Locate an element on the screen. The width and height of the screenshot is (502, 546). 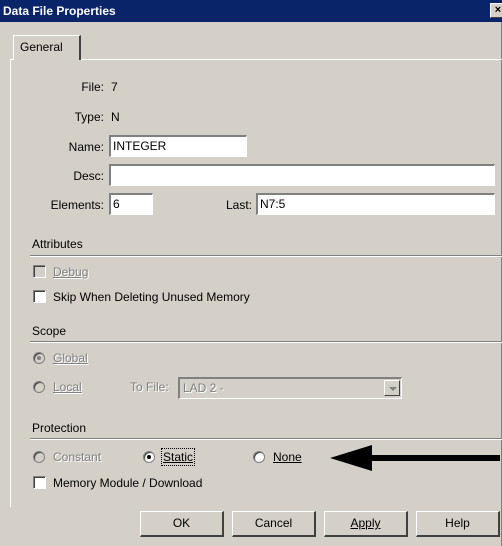
debug-label-text: Debug is located at coordinates (71, 272).